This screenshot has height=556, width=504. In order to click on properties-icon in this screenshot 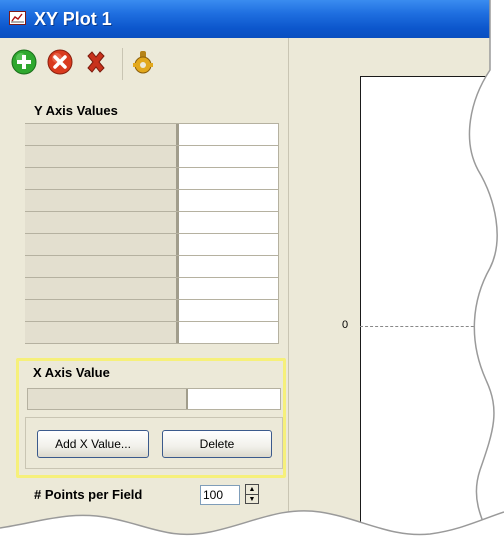, I will do `click(143, 62)`.